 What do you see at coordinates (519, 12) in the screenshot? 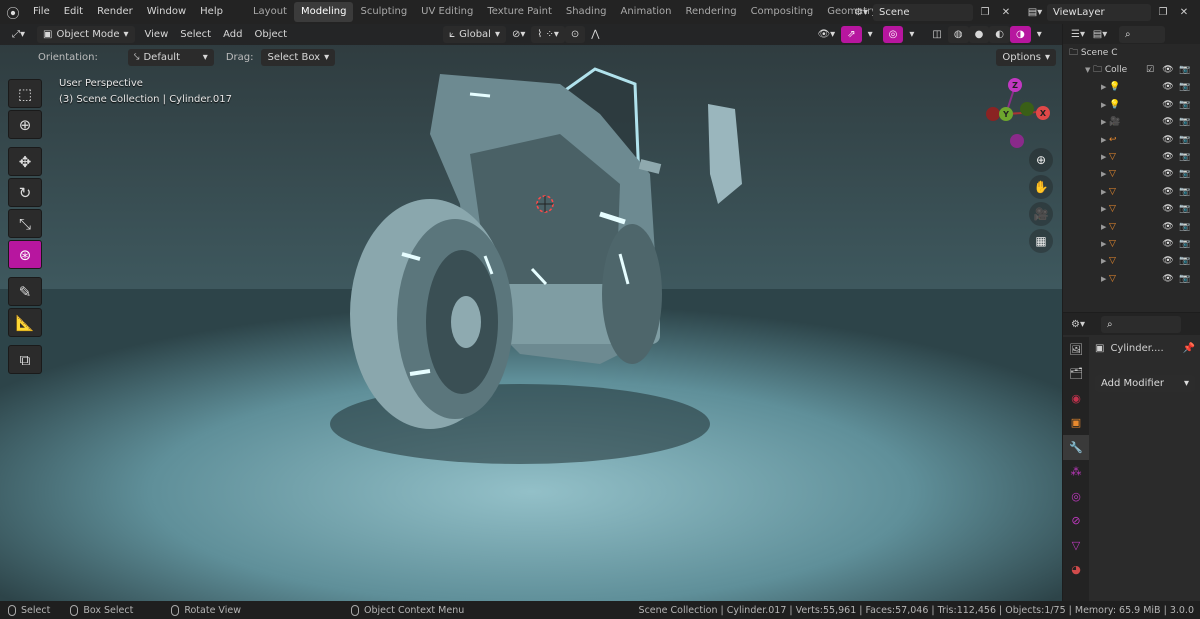
I see `tab-texture-paint: Texture Paint` at bounding box center [519, 12].